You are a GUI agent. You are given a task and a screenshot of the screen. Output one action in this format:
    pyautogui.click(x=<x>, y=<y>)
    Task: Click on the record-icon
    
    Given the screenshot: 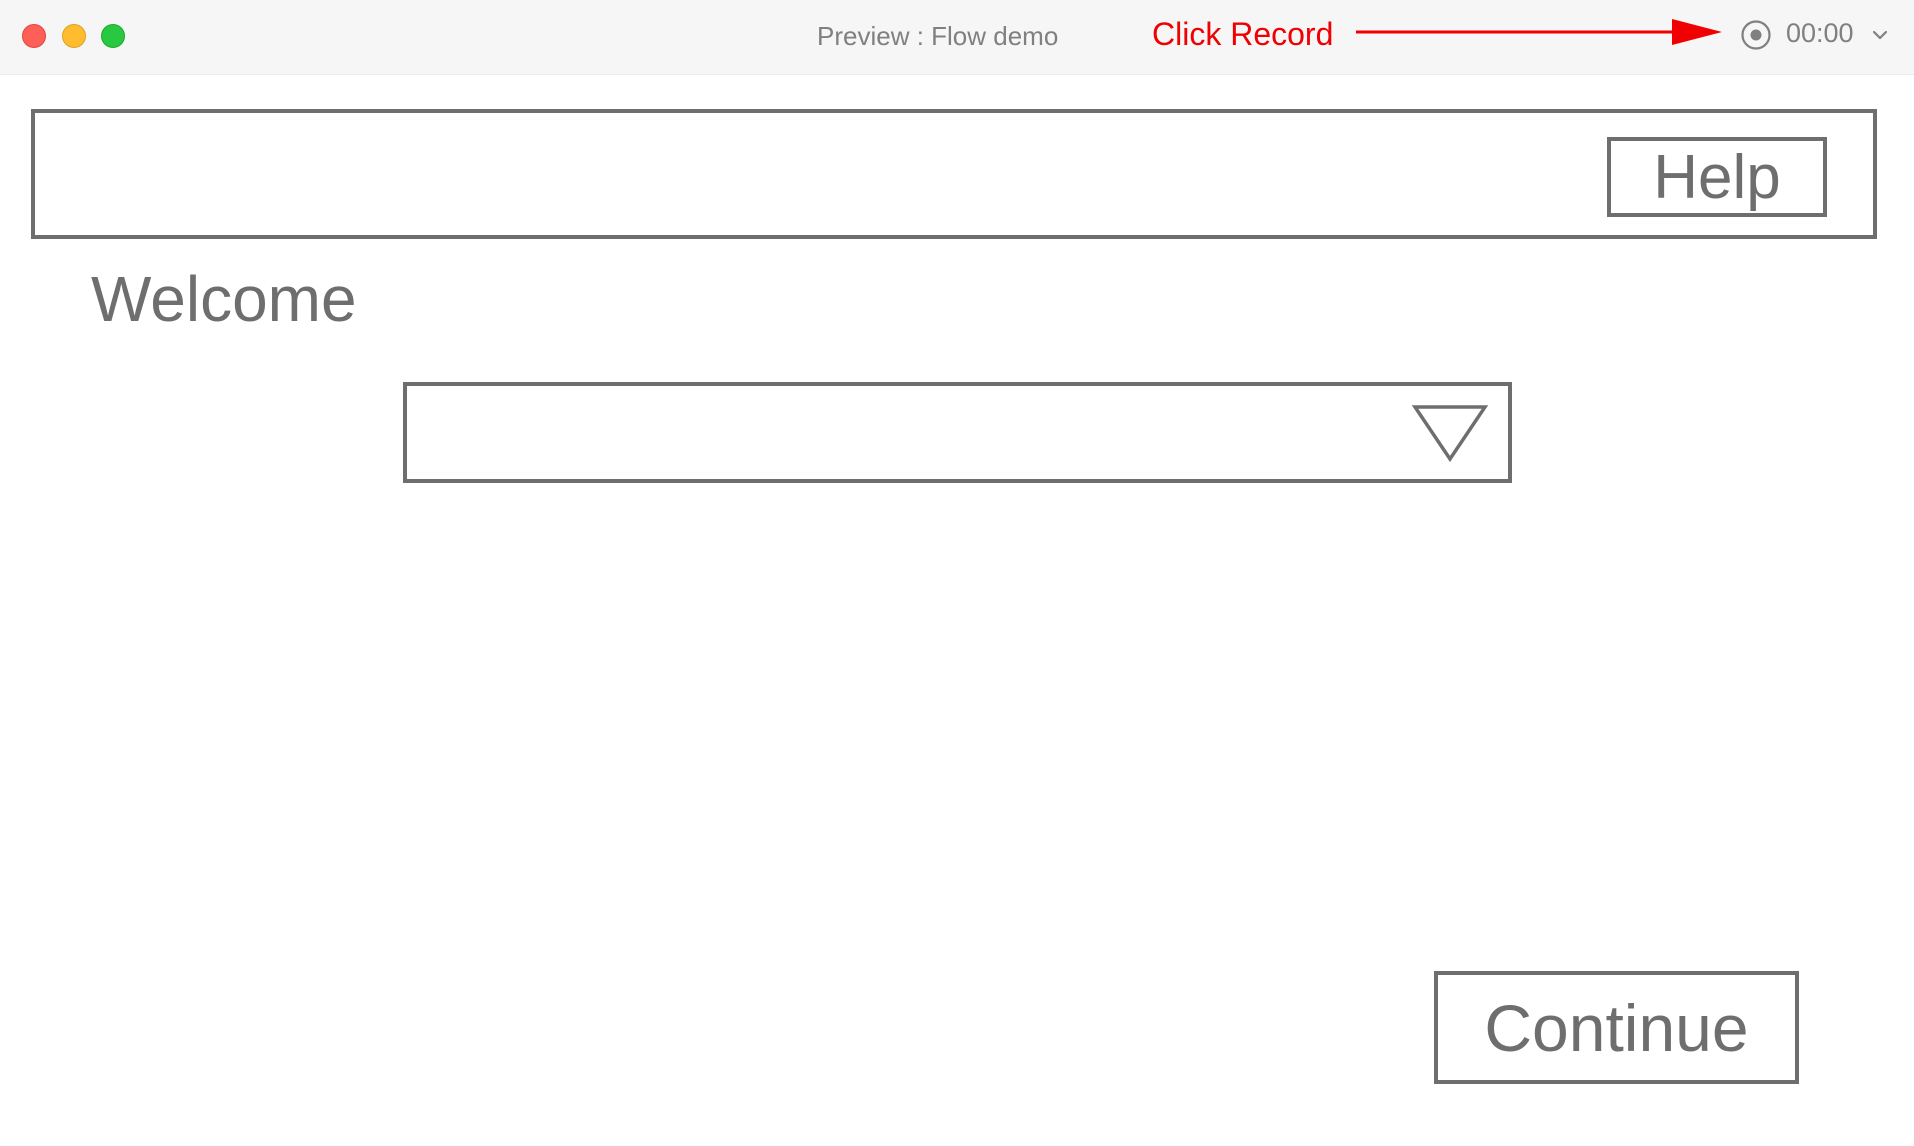 What is the action you would take?
    pyautogui.click(x=1756, y=35)
    